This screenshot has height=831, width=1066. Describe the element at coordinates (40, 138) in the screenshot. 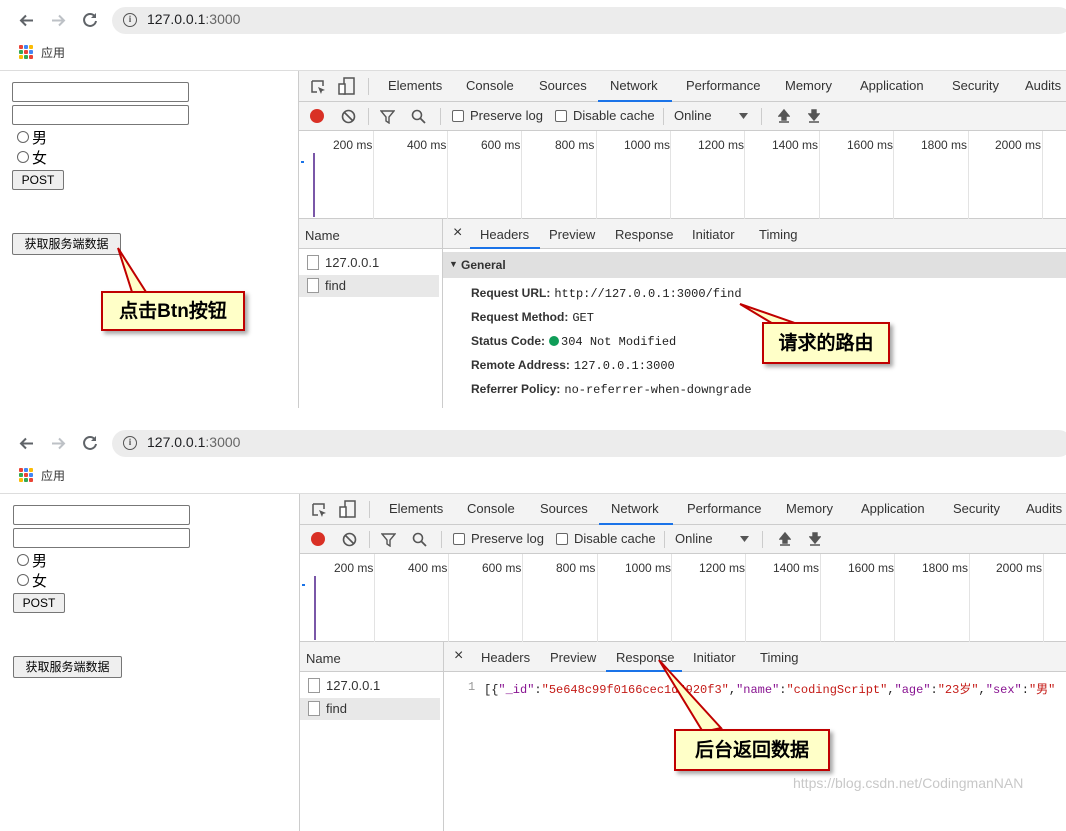

I see `radio-male-label: 男` at that location.